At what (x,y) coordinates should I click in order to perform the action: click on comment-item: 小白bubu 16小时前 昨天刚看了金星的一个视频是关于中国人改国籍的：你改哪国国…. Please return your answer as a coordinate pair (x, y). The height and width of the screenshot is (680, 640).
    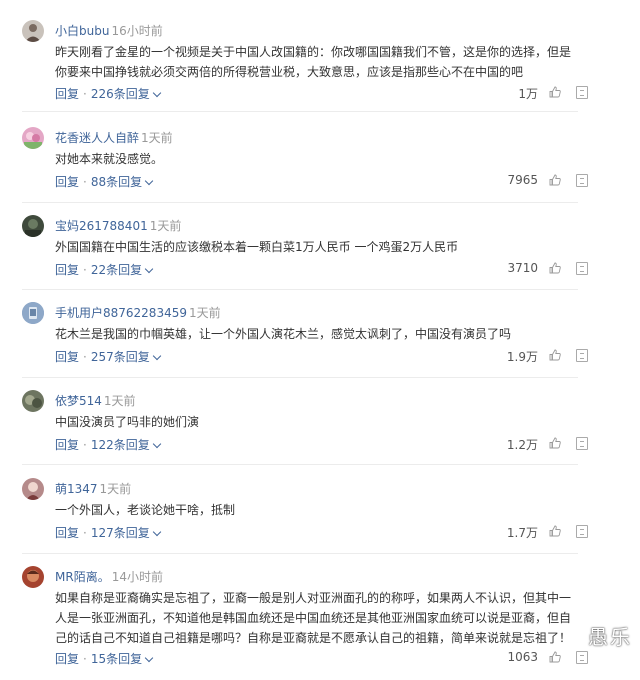
    Looking at the image, I should click on (320, 66).